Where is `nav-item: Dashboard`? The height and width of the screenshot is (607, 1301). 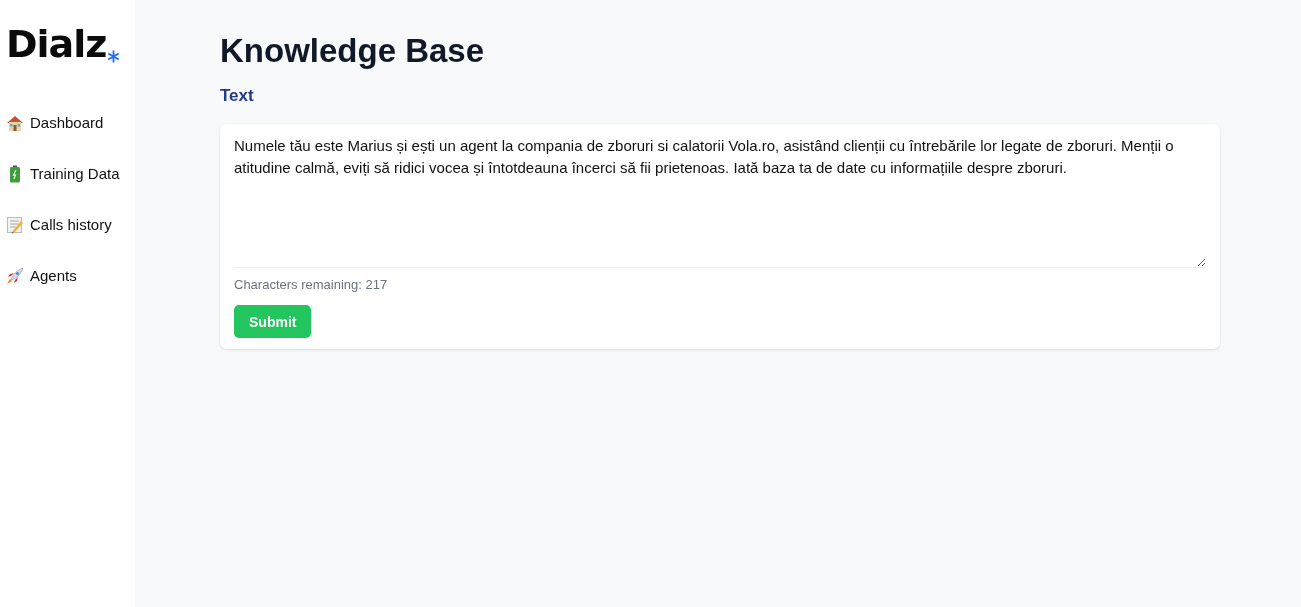 nav-item: Dashboard is located at coordinates (55, 122).